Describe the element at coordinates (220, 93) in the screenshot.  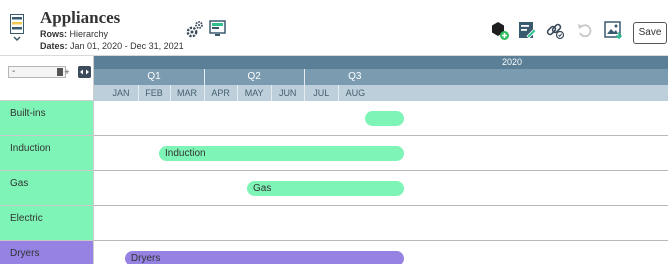
I see `month-label: APR` at that location.